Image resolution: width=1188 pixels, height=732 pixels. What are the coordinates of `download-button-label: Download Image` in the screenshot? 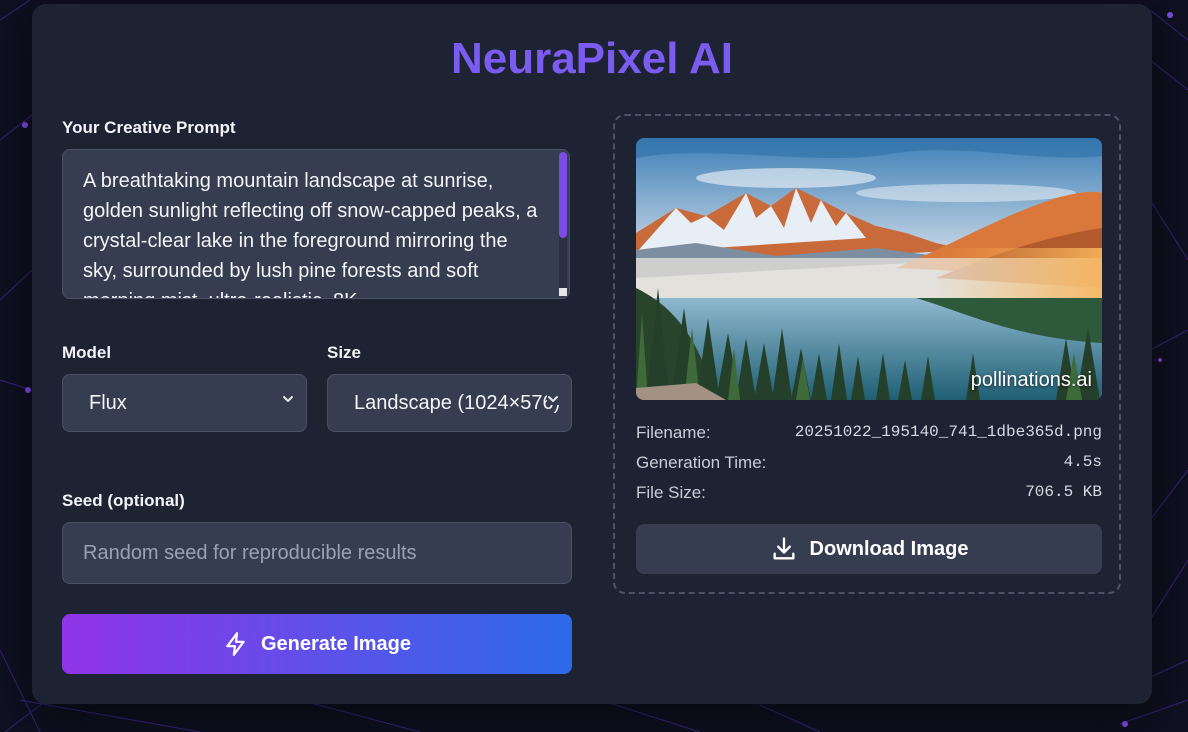 It's located at (889, 548).